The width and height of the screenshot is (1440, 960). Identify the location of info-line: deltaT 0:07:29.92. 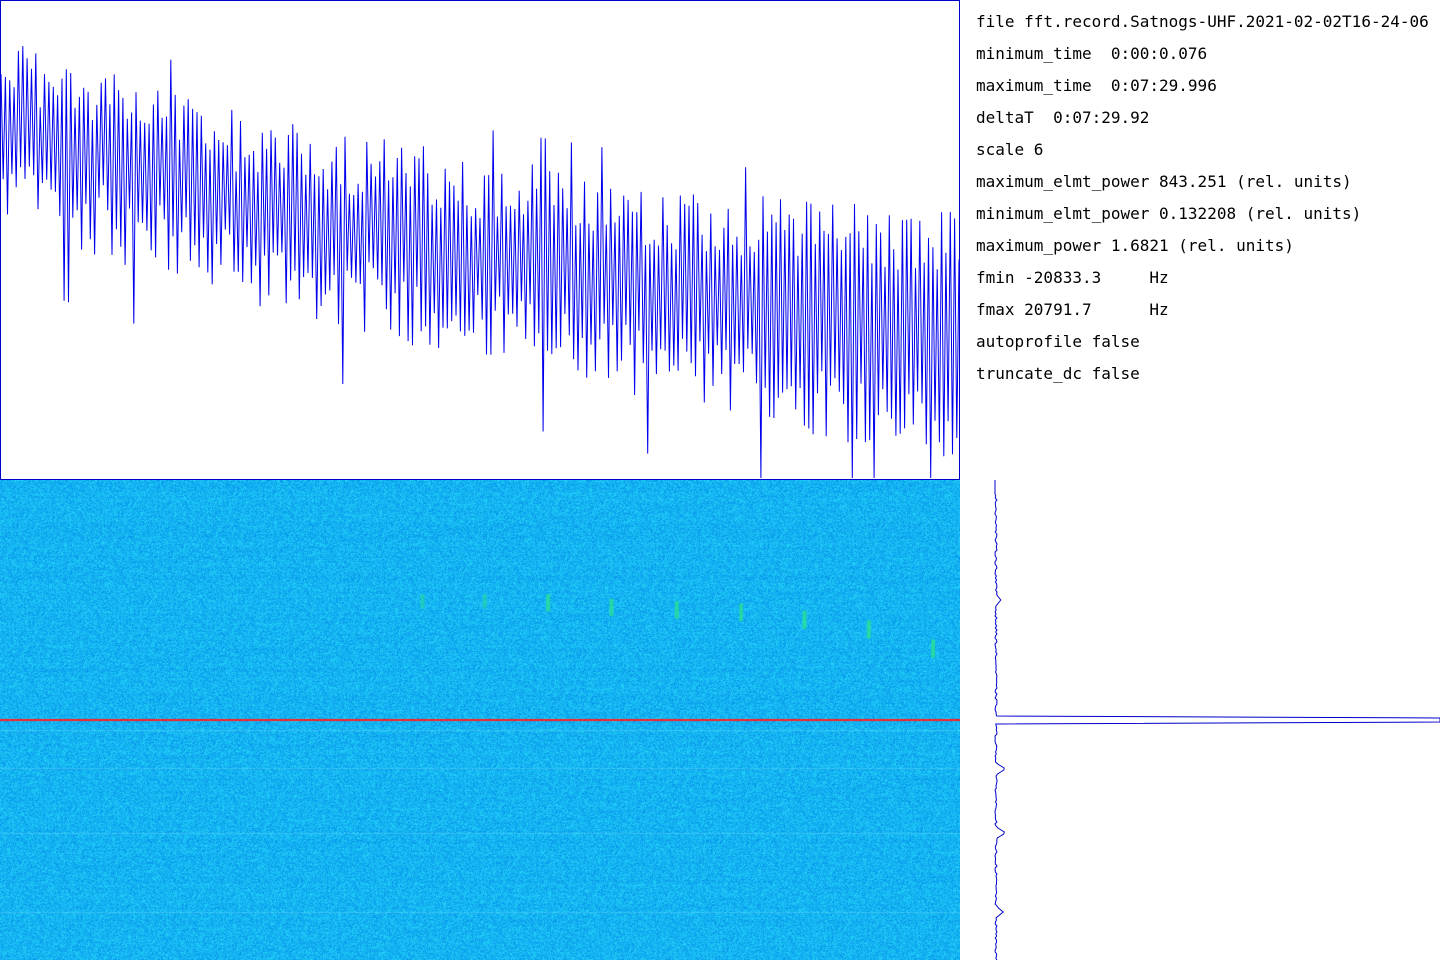
(1063, 117).